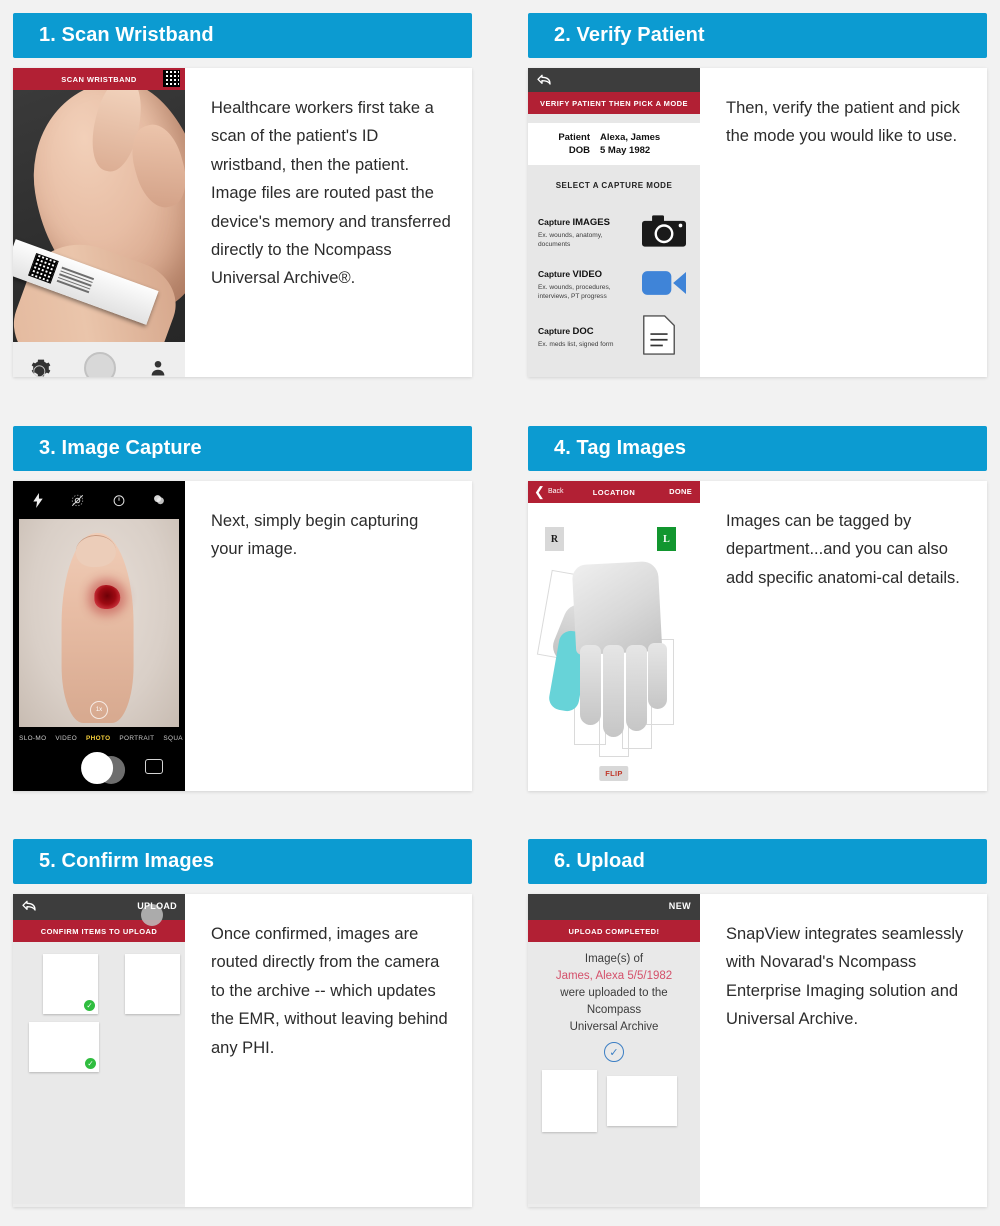 The image size is (1000, 1226). What do you see at coordinates (554, 539) in the screenshot?
I see `side-right-button: R` at bounding box center [554, 539].